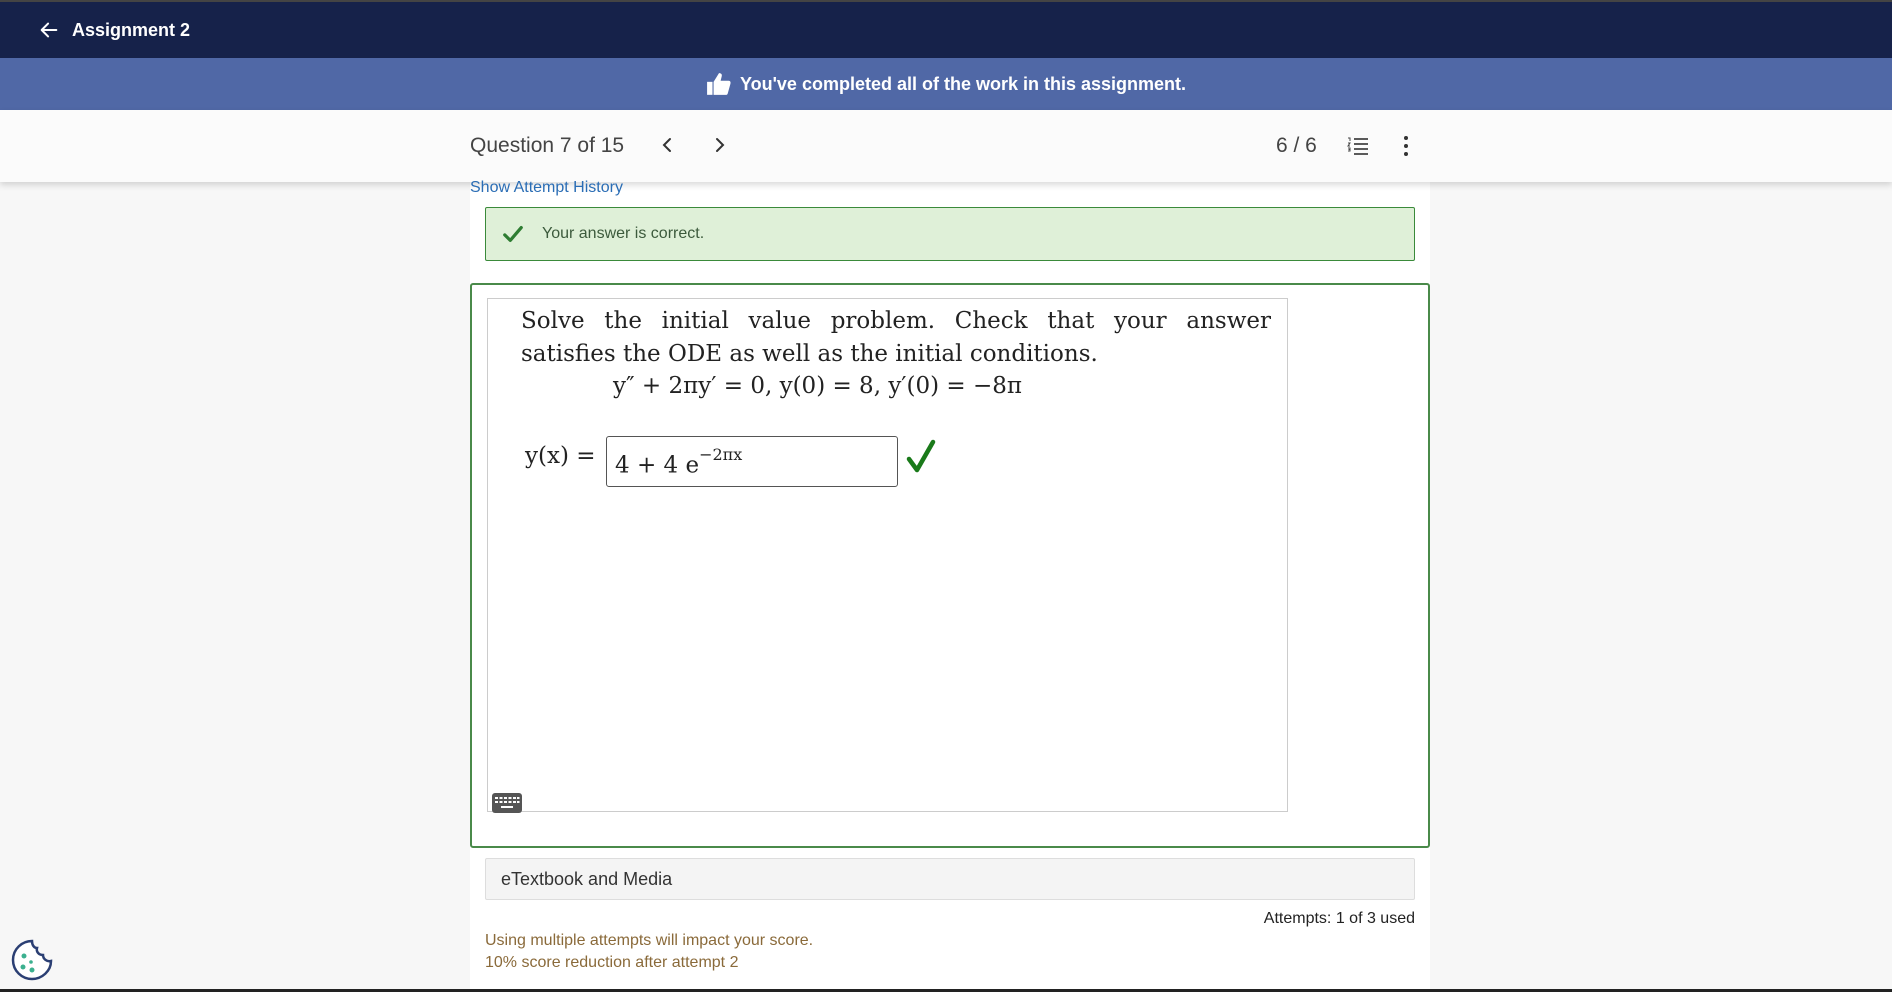 The width and height of the screenshot is (1892, 992). Describe the element at coordinates (950, 879) in the screenshot. I see `etextbook-media-button: eTextbook and Media` at that location.